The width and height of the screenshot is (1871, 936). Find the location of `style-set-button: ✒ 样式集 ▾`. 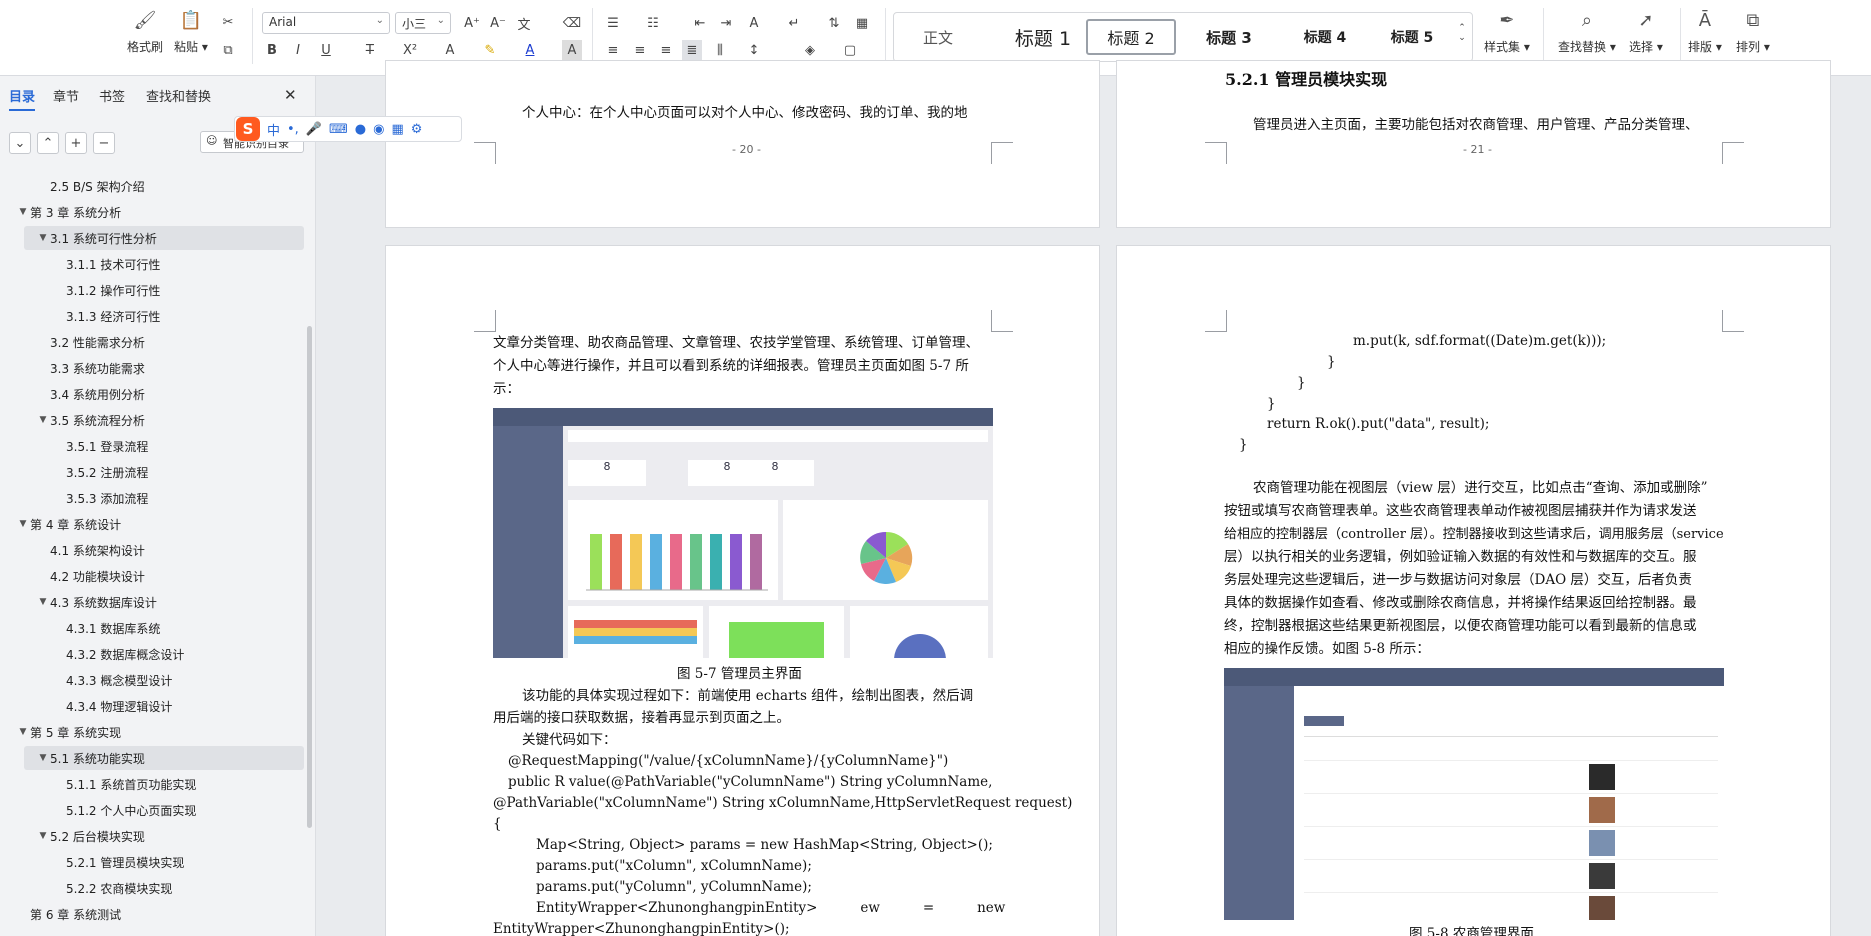

style-set-button: ✒ 样式集 ▾ is located at coordinates (1507, 31).